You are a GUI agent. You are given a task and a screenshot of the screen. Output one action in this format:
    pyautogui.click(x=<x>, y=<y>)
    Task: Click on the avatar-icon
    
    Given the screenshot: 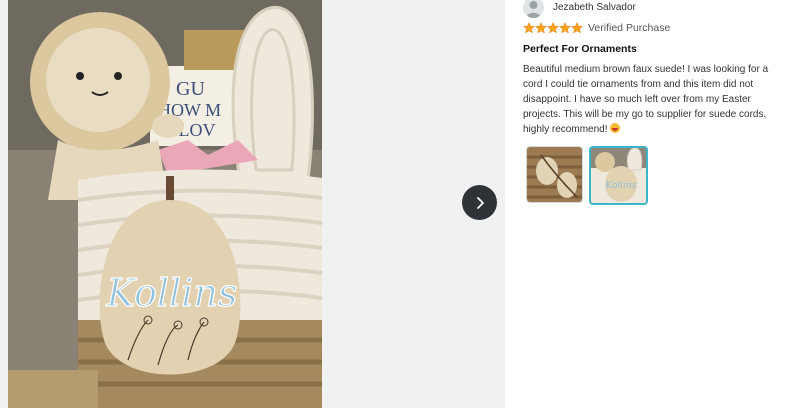 What is the action you would take?
    pyautogui.click(x=533, y=9)
    